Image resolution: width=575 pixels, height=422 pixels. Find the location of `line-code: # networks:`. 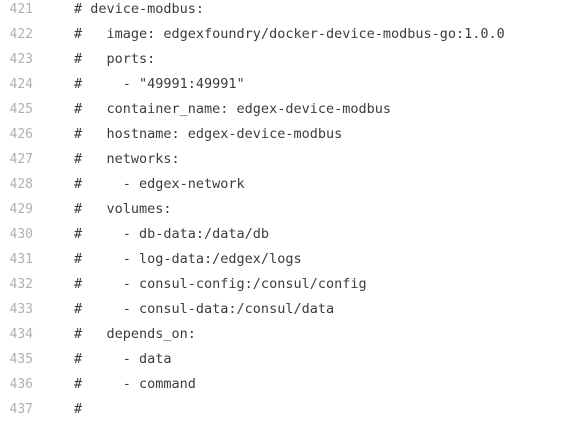

line-code: # networks: is located at coordinates (127, 159).